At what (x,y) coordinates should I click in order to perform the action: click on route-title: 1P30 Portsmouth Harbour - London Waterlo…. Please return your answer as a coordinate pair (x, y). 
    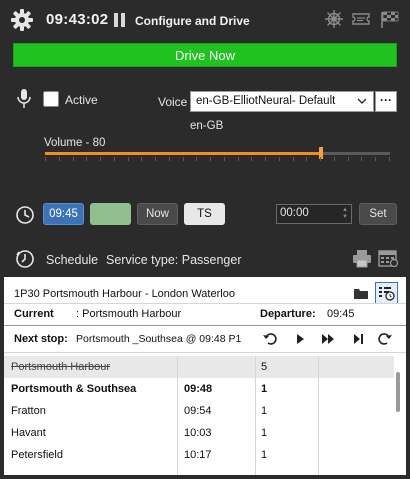
    Looking at the image, I should click on (124, 294).